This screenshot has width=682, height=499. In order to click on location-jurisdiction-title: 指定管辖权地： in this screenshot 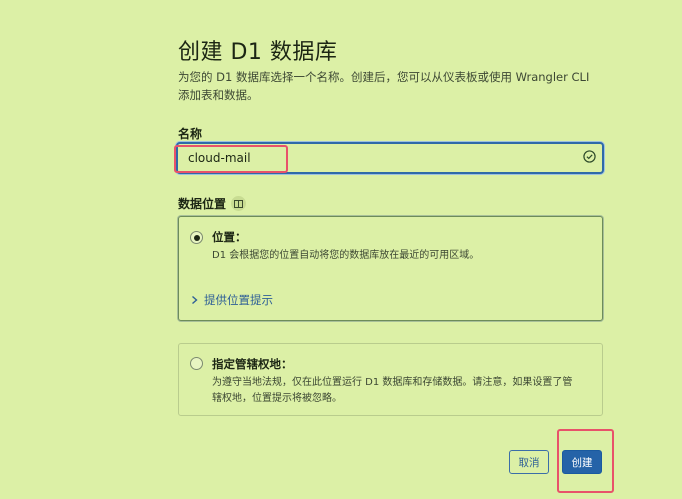, I will do `click(252, 364)`.